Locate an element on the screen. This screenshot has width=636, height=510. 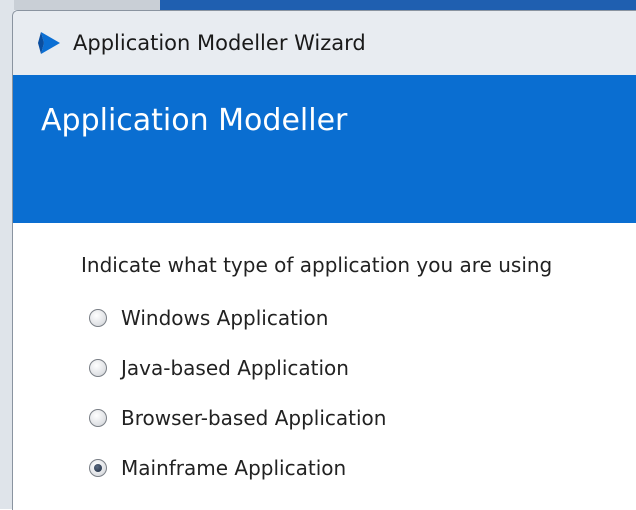
radio-mainframe-application is located at coordinates (98, 468).